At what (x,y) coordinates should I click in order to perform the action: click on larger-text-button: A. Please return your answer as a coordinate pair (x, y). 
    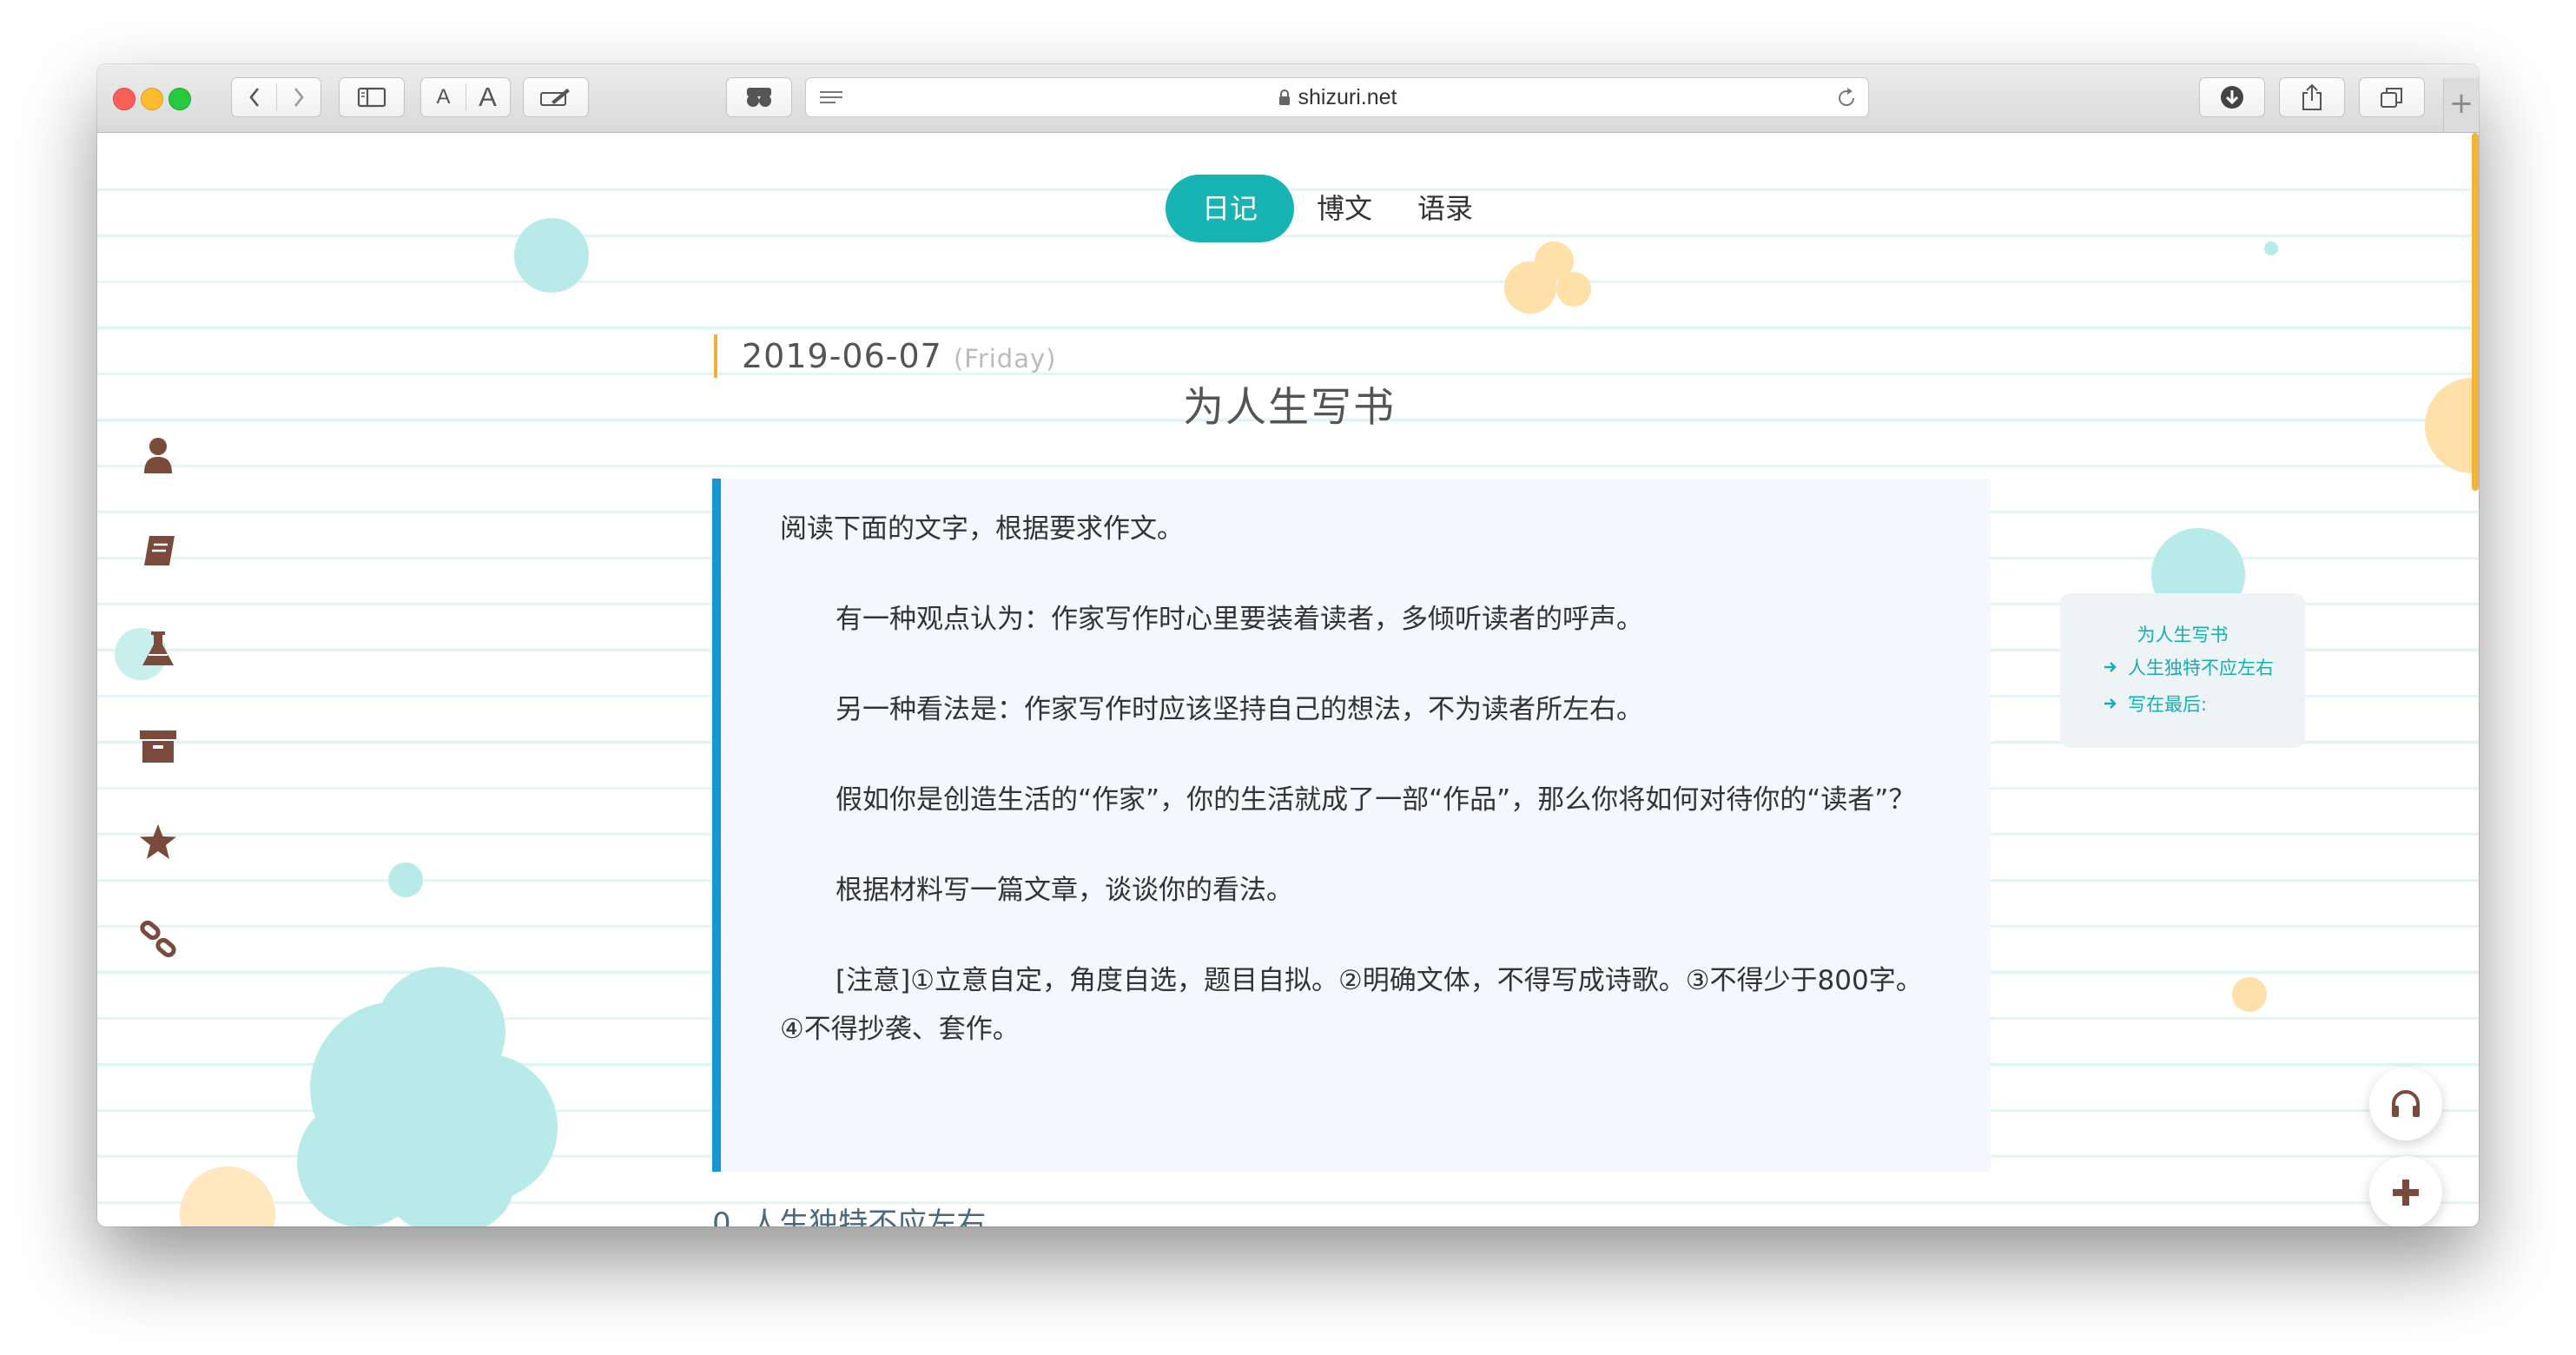
    Looking at the image, I should click on (488, 97).